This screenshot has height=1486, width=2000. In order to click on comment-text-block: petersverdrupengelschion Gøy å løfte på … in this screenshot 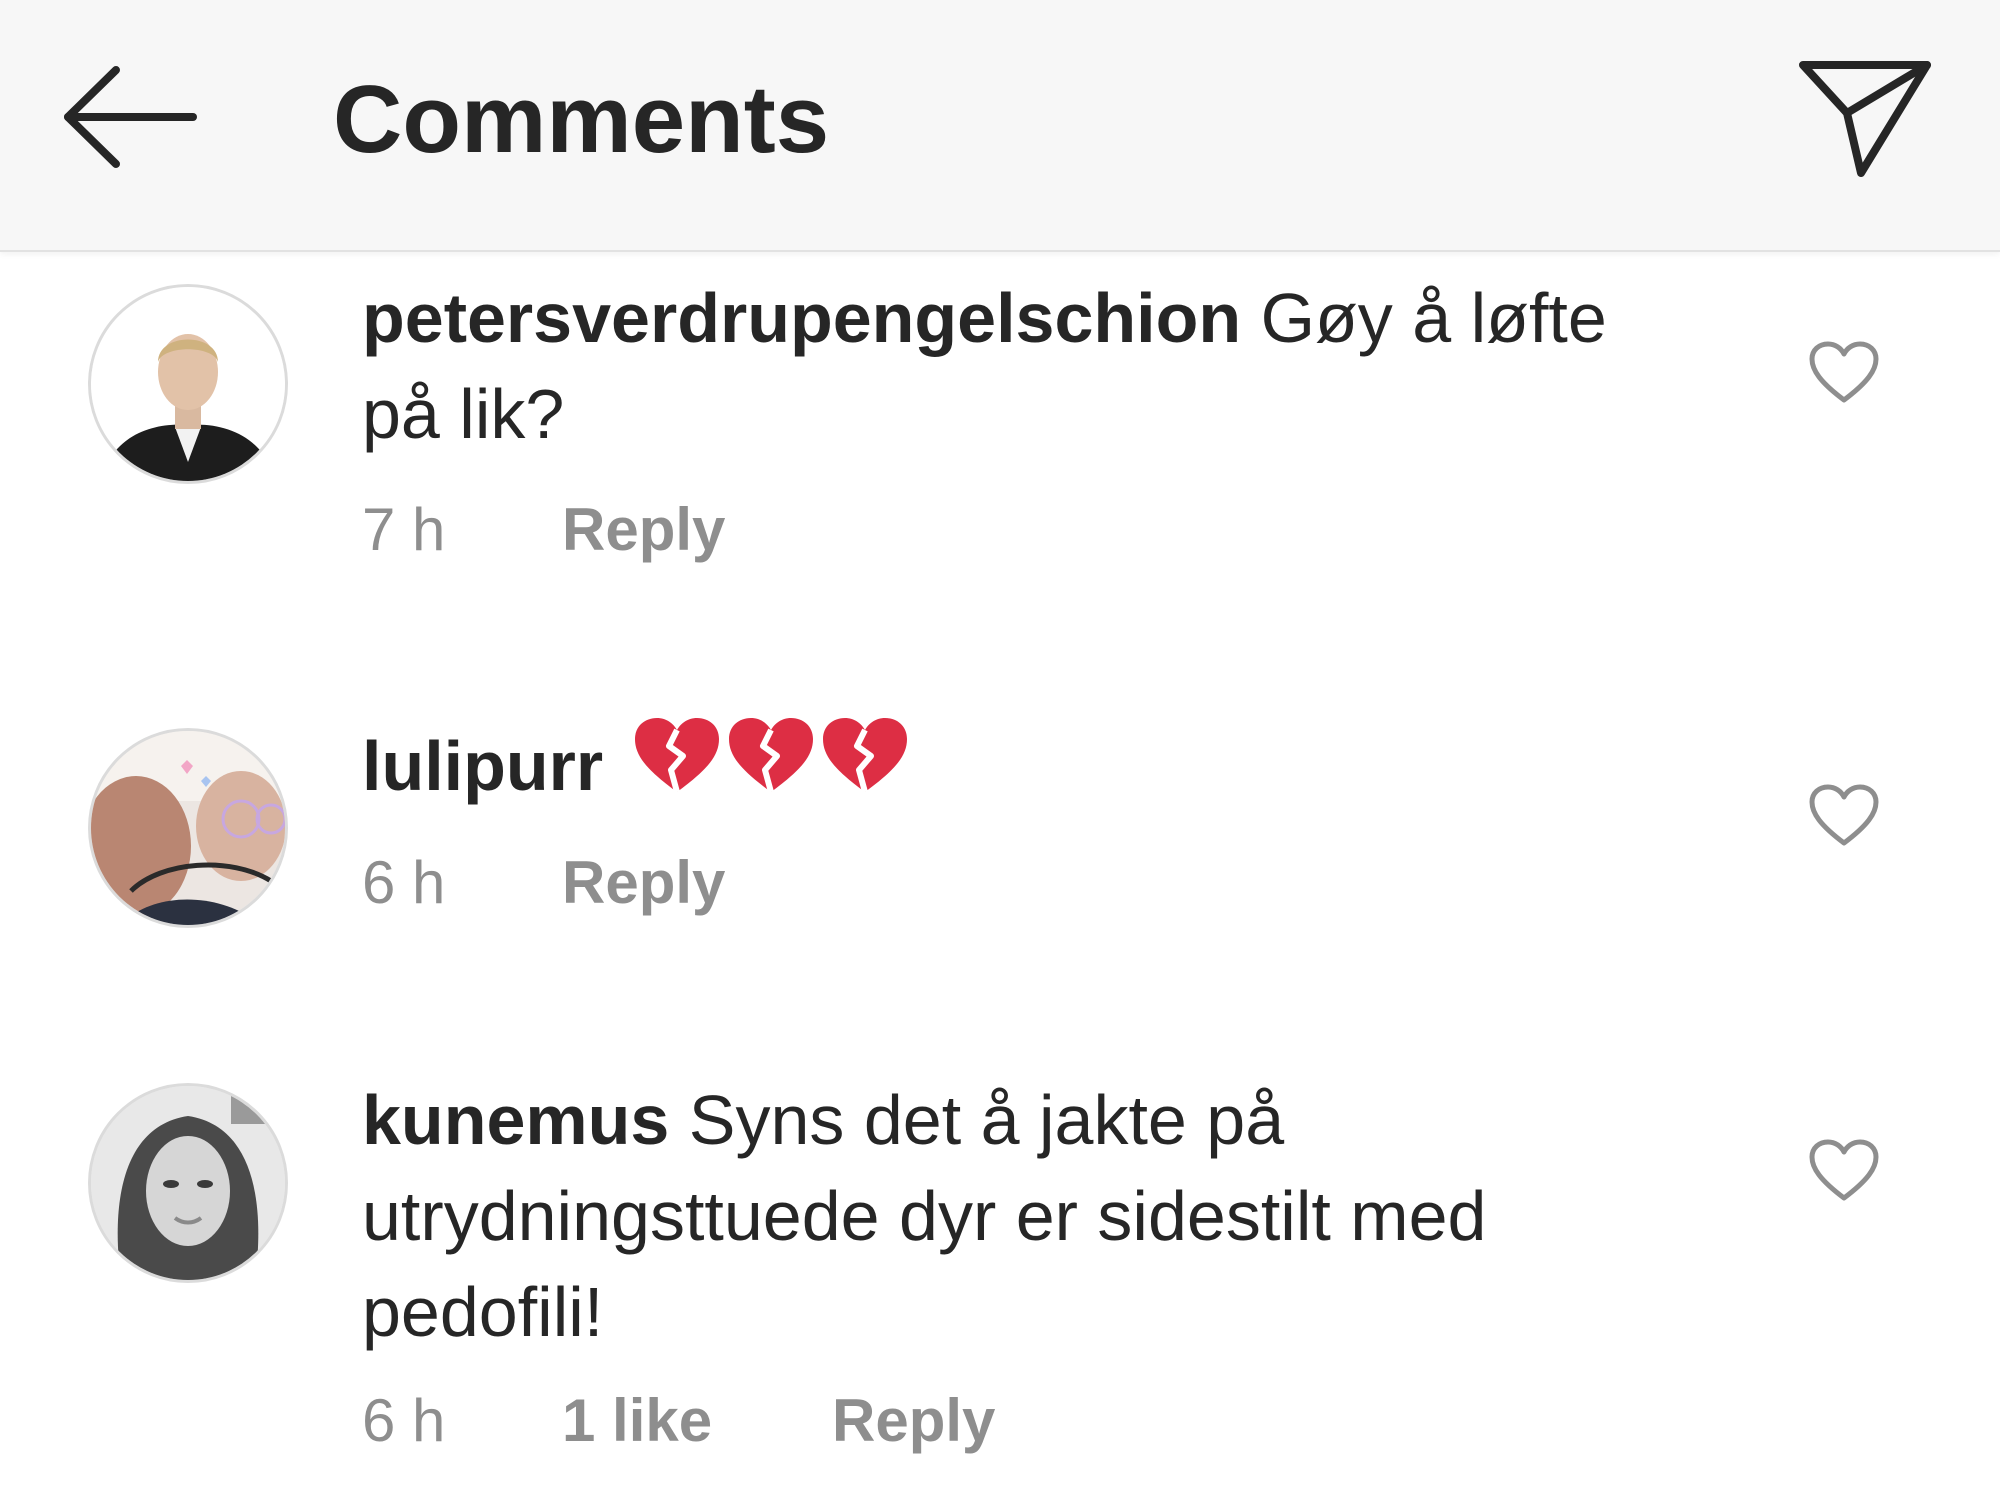, I will do `click(1022, 366)`.